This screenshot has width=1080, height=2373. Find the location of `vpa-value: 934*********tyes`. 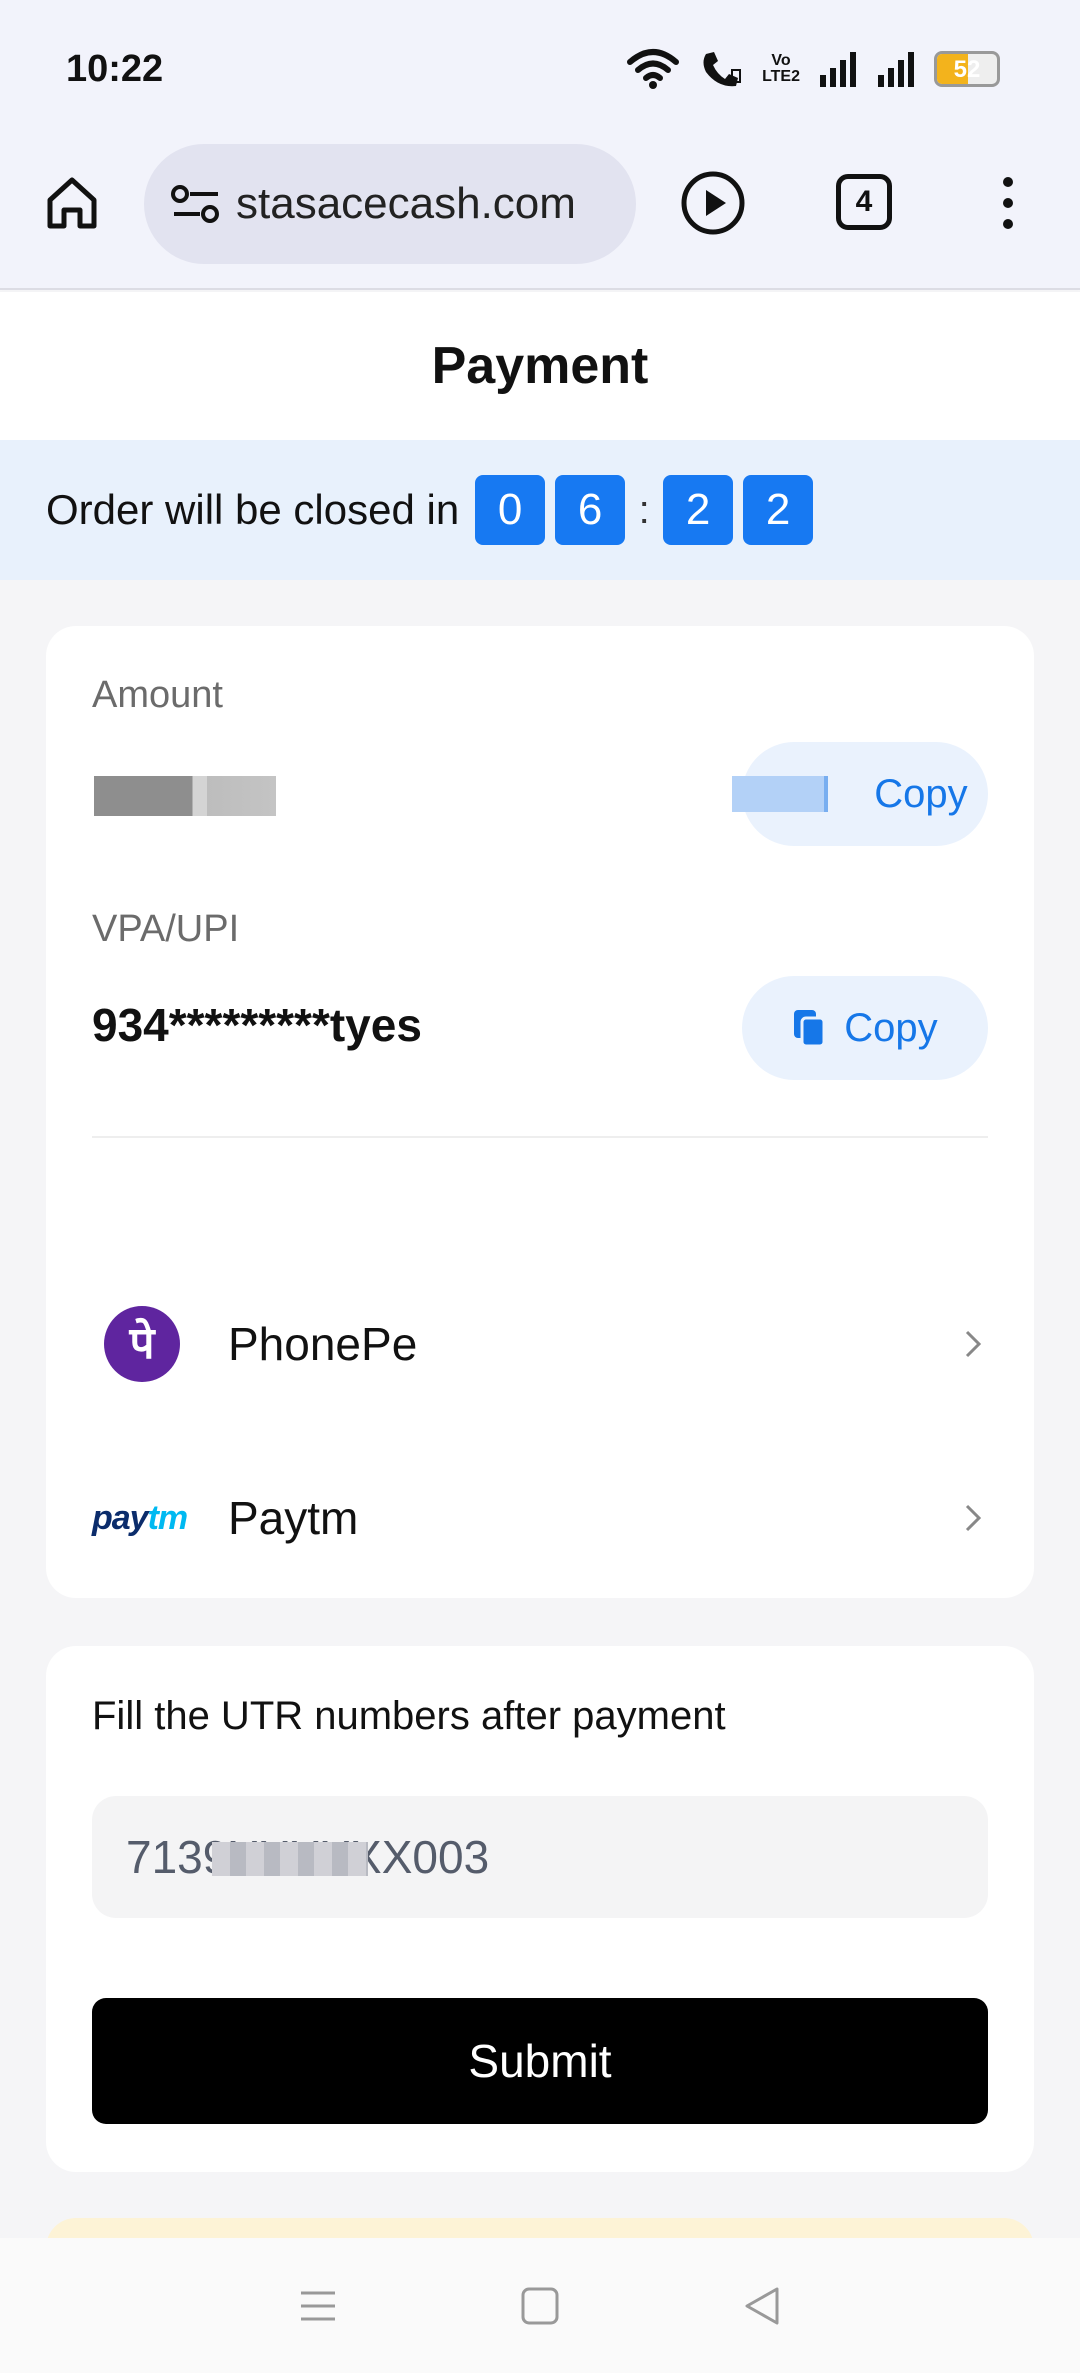

vpa-value: 934*********tyes is located at coordinates (257, 1025).